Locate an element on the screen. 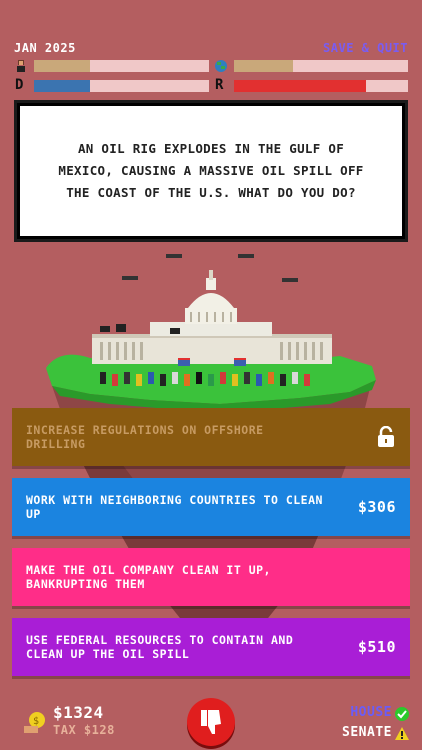 This screenshot has width=422, height=750. capitol-building is located at coordinates (212, 318).